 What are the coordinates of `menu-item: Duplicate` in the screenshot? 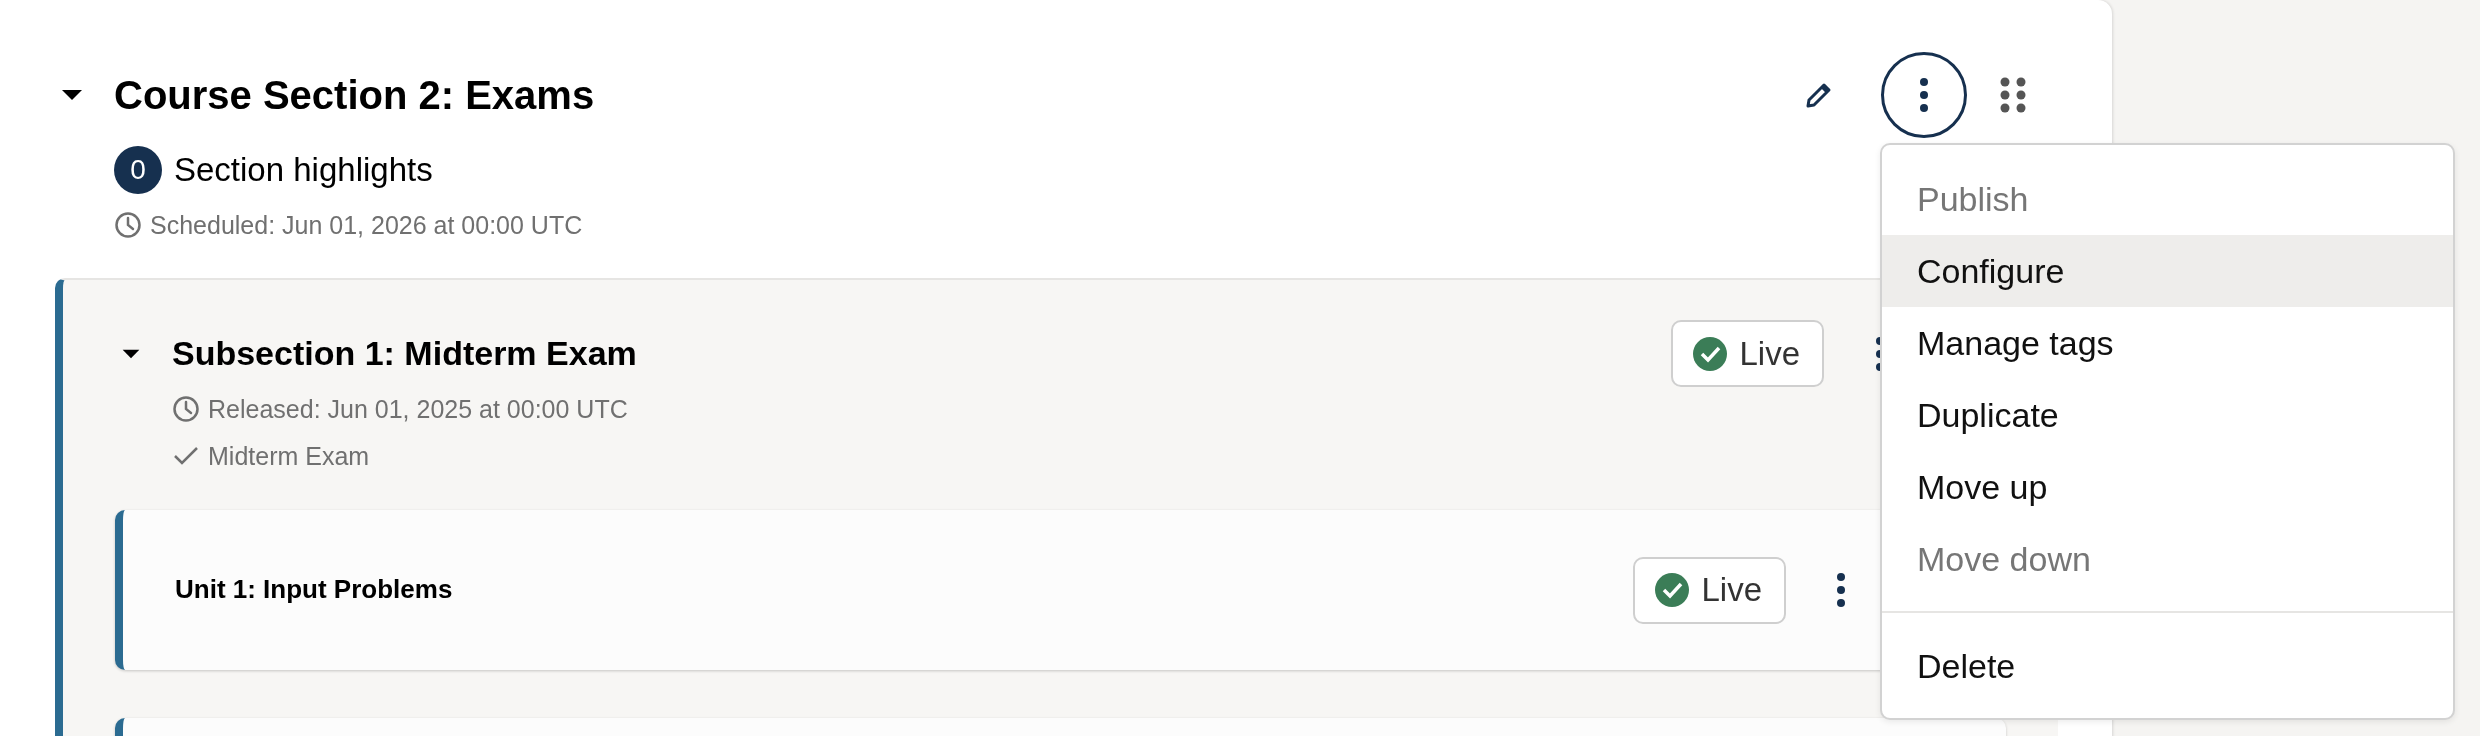 It's located at (2167, 415).